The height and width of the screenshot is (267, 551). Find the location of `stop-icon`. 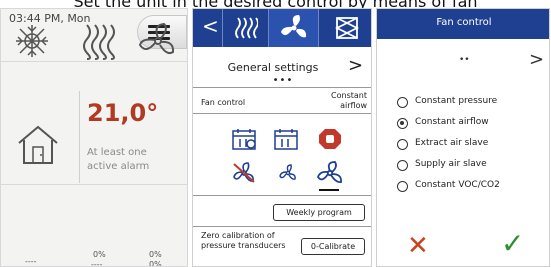

stop-icon is located at coordinates (330, 139).